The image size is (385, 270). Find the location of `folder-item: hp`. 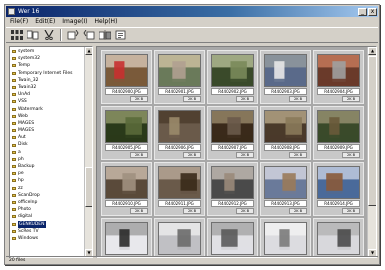

folder-item: hp is located at coordinates (48, 180).